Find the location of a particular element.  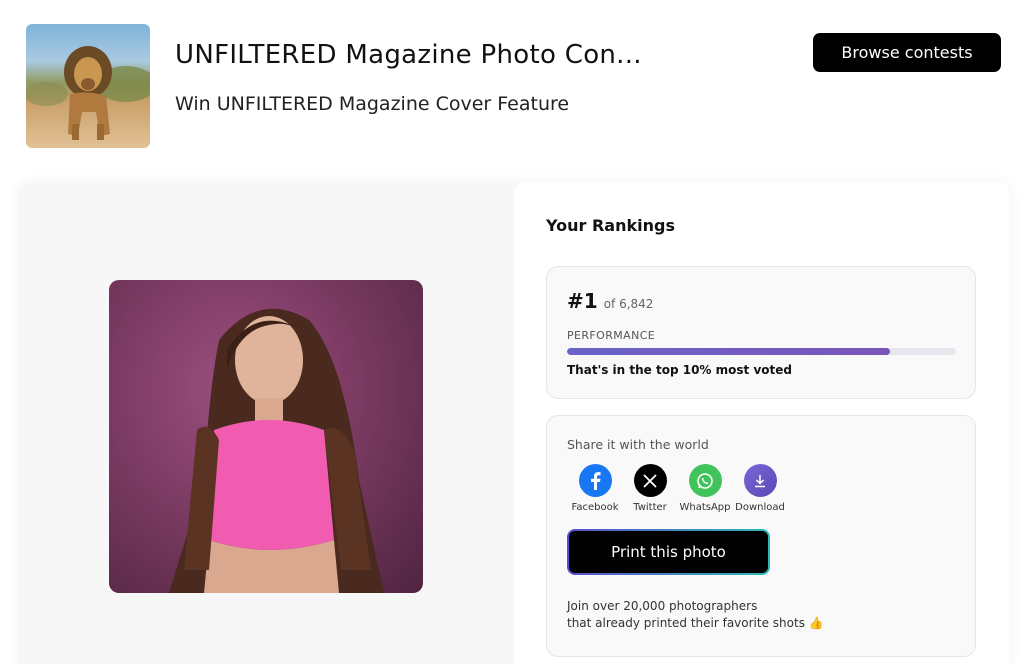

share-whatsapp-button: WhatsApp is located at coordinates (705, 488).